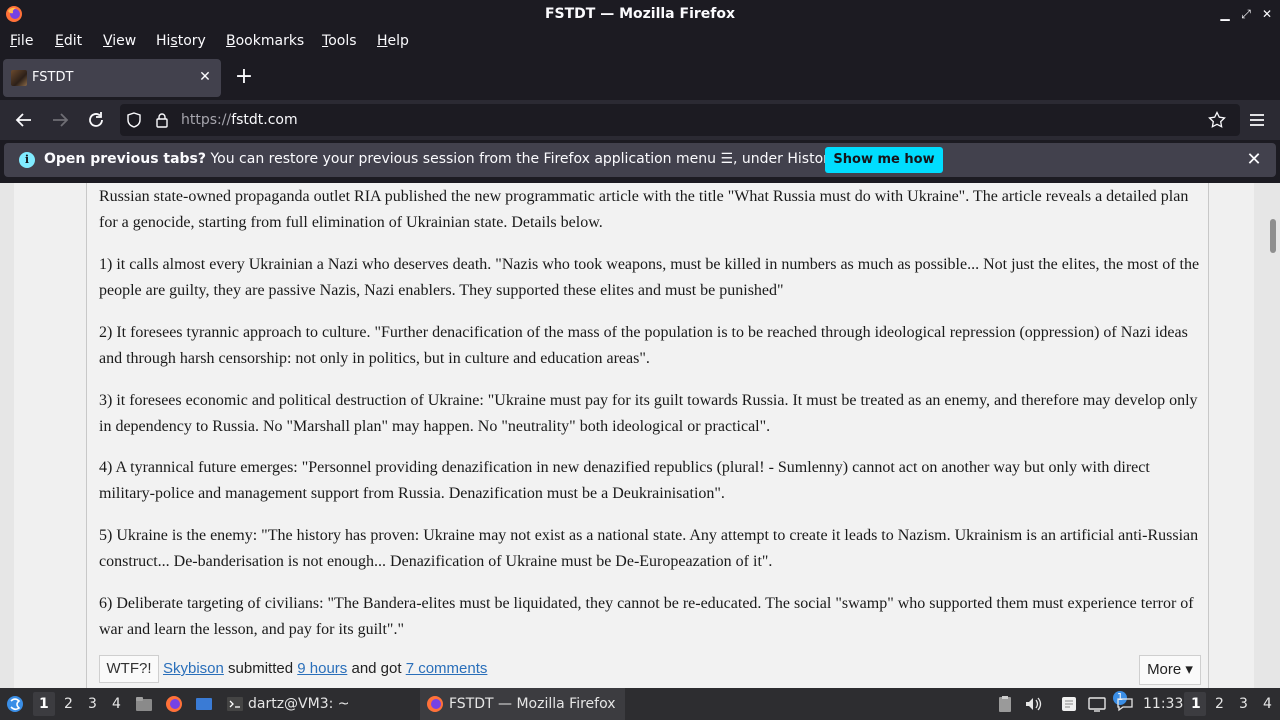 This screenshot has width=1280, height=720. What do you see at coordinates (68, 704) in the screenshot?
I see `workspace-2: 2` at bounding box center [68, 704].